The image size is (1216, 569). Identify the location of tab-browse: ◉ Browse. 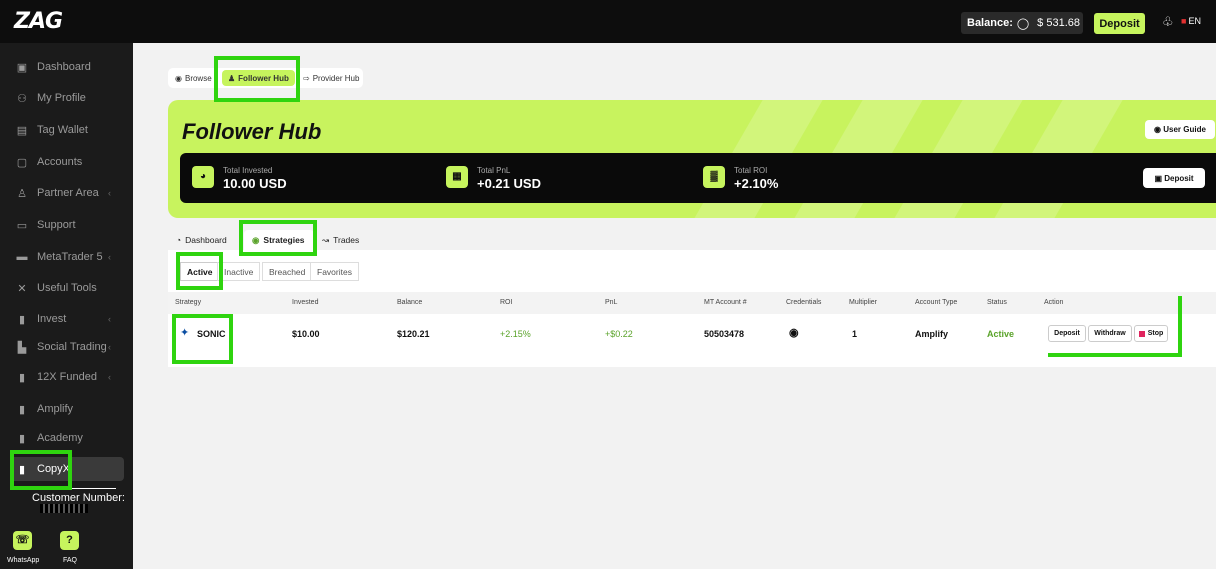
(193, 78).